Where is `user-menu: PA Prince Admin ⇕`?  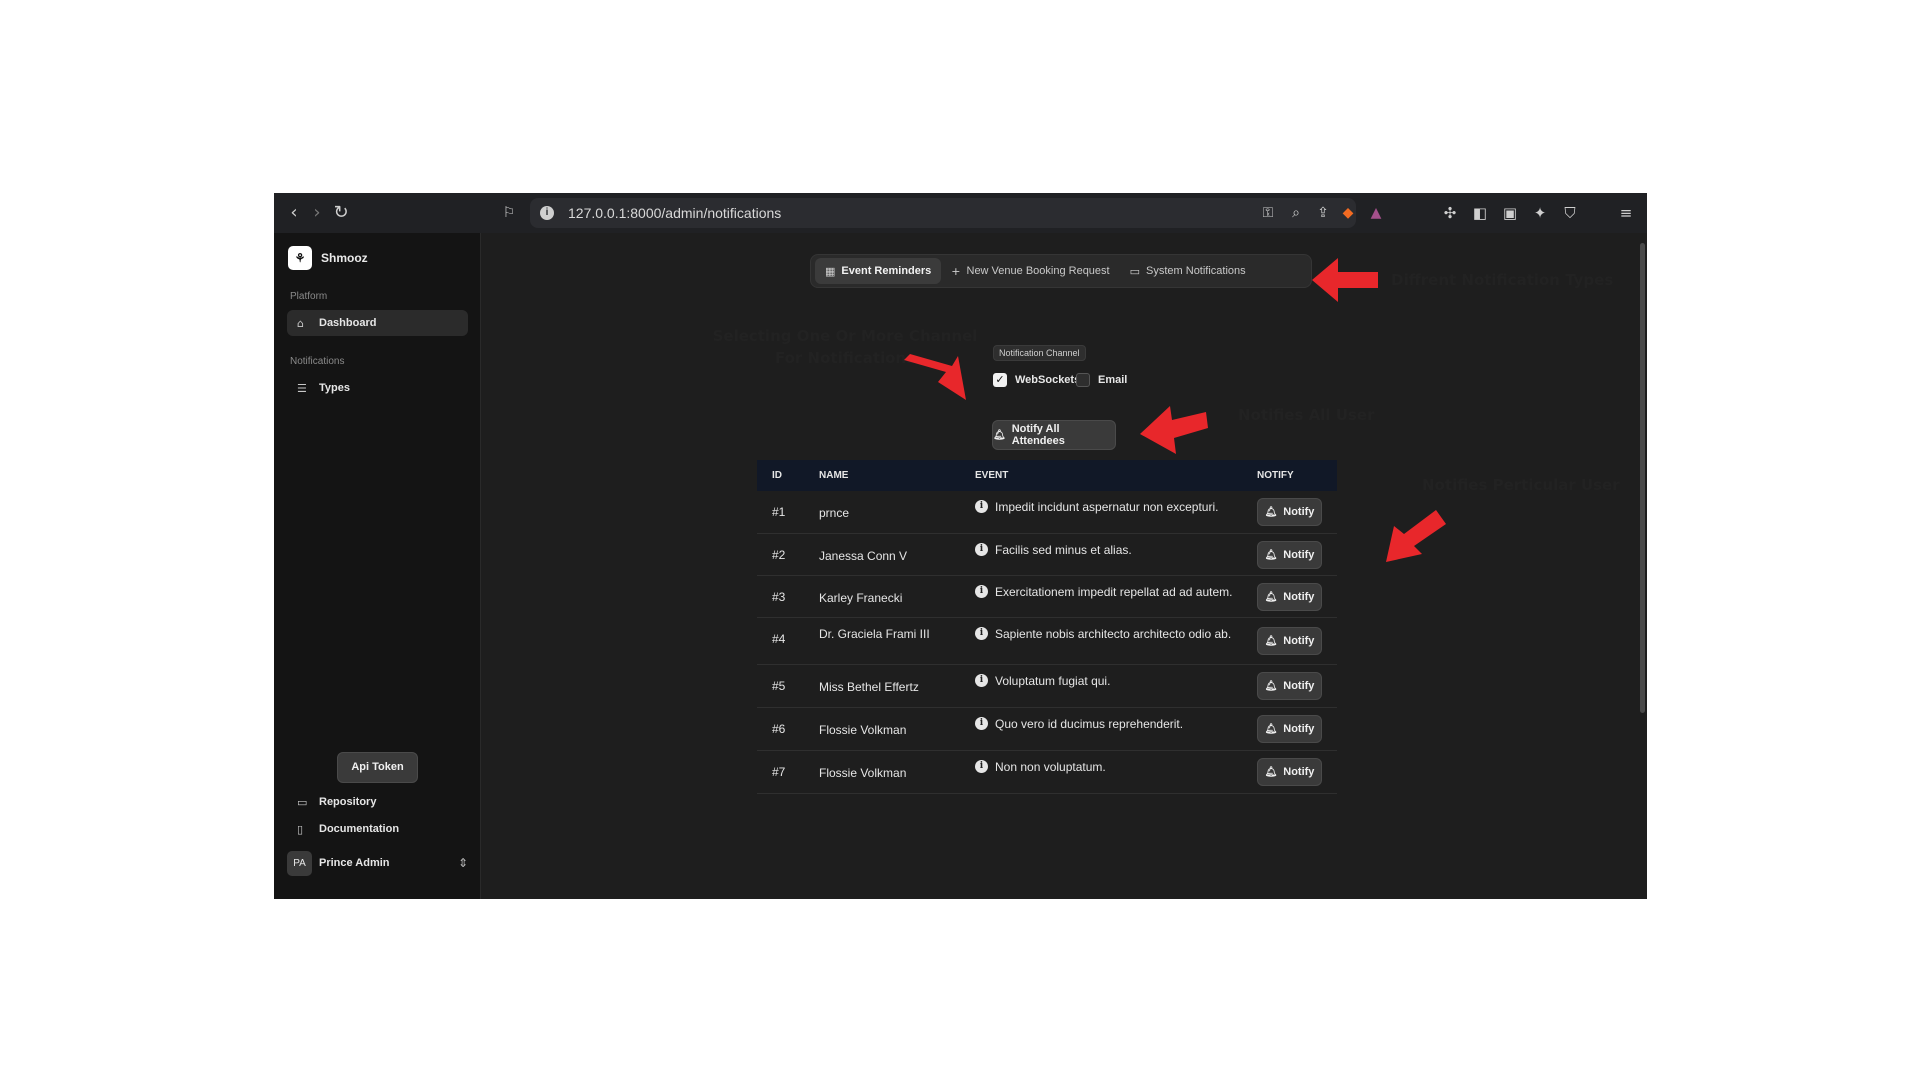
user-menu: PA Prince Admin ⇕ is located at coordinates (377, 863).